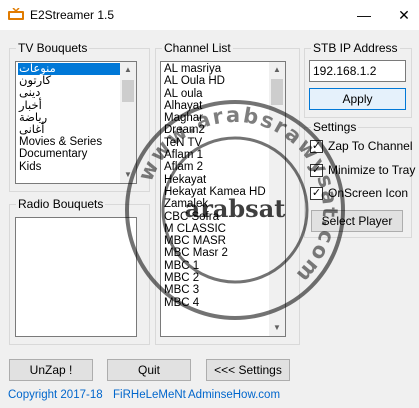 This screenshot has width=419, height=408. Describe the element at coordinates (404, 15) in the screenshot. I see `close-button: ✕` at that location.